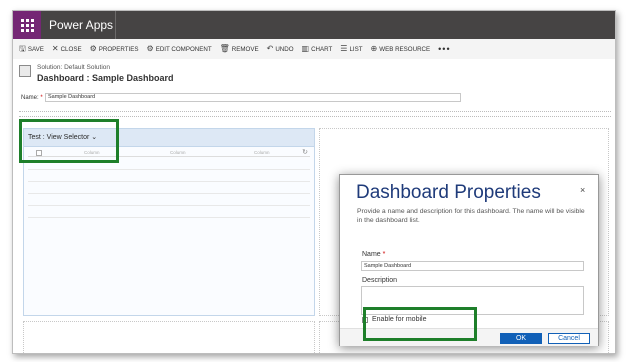 The height and width of the screenshot is (362, 628). Describe the element at coordinates (380, 280) in the screenshot. I see `description-label: Description` at that location.